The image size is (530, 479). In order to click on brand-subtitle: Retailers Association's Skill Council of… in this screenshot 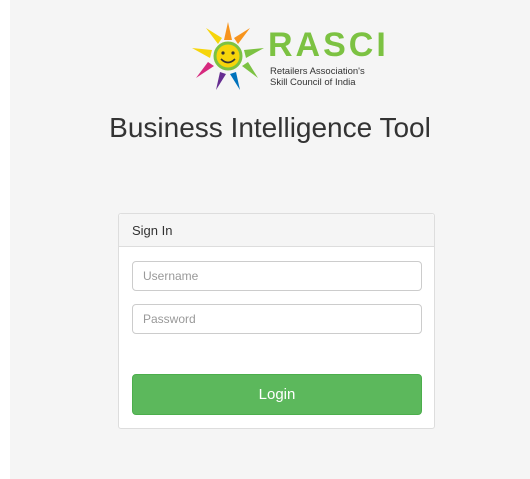, I will do `click(330, 77)`.